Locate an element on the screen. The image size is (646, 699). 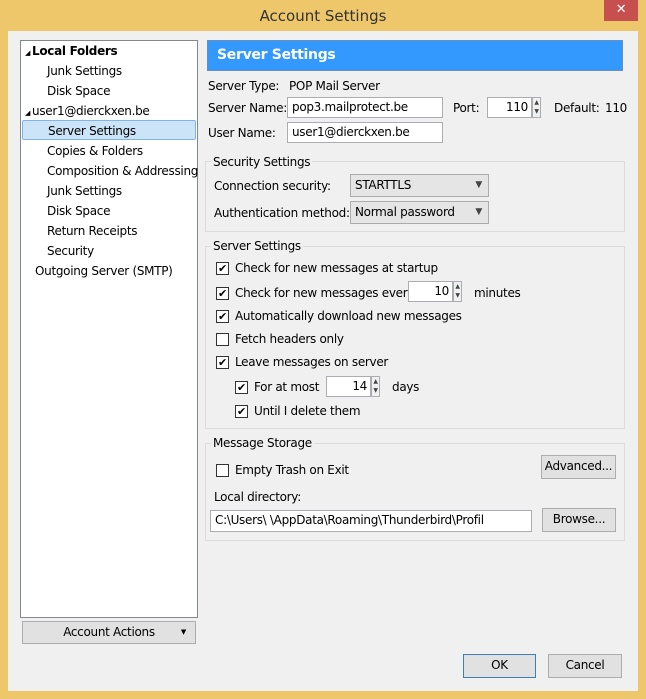
dropdown-arrow-icon: ▼ is located at coordinates (183, 632).